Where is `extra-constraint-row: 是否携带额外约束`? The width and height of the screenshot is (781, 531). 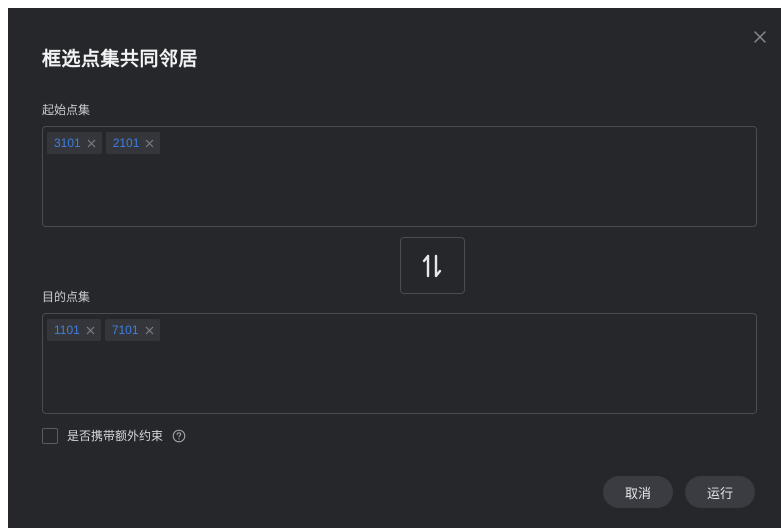
extra-constraint-row: 是否携带额外约束 is located at coordinates (114, 435).